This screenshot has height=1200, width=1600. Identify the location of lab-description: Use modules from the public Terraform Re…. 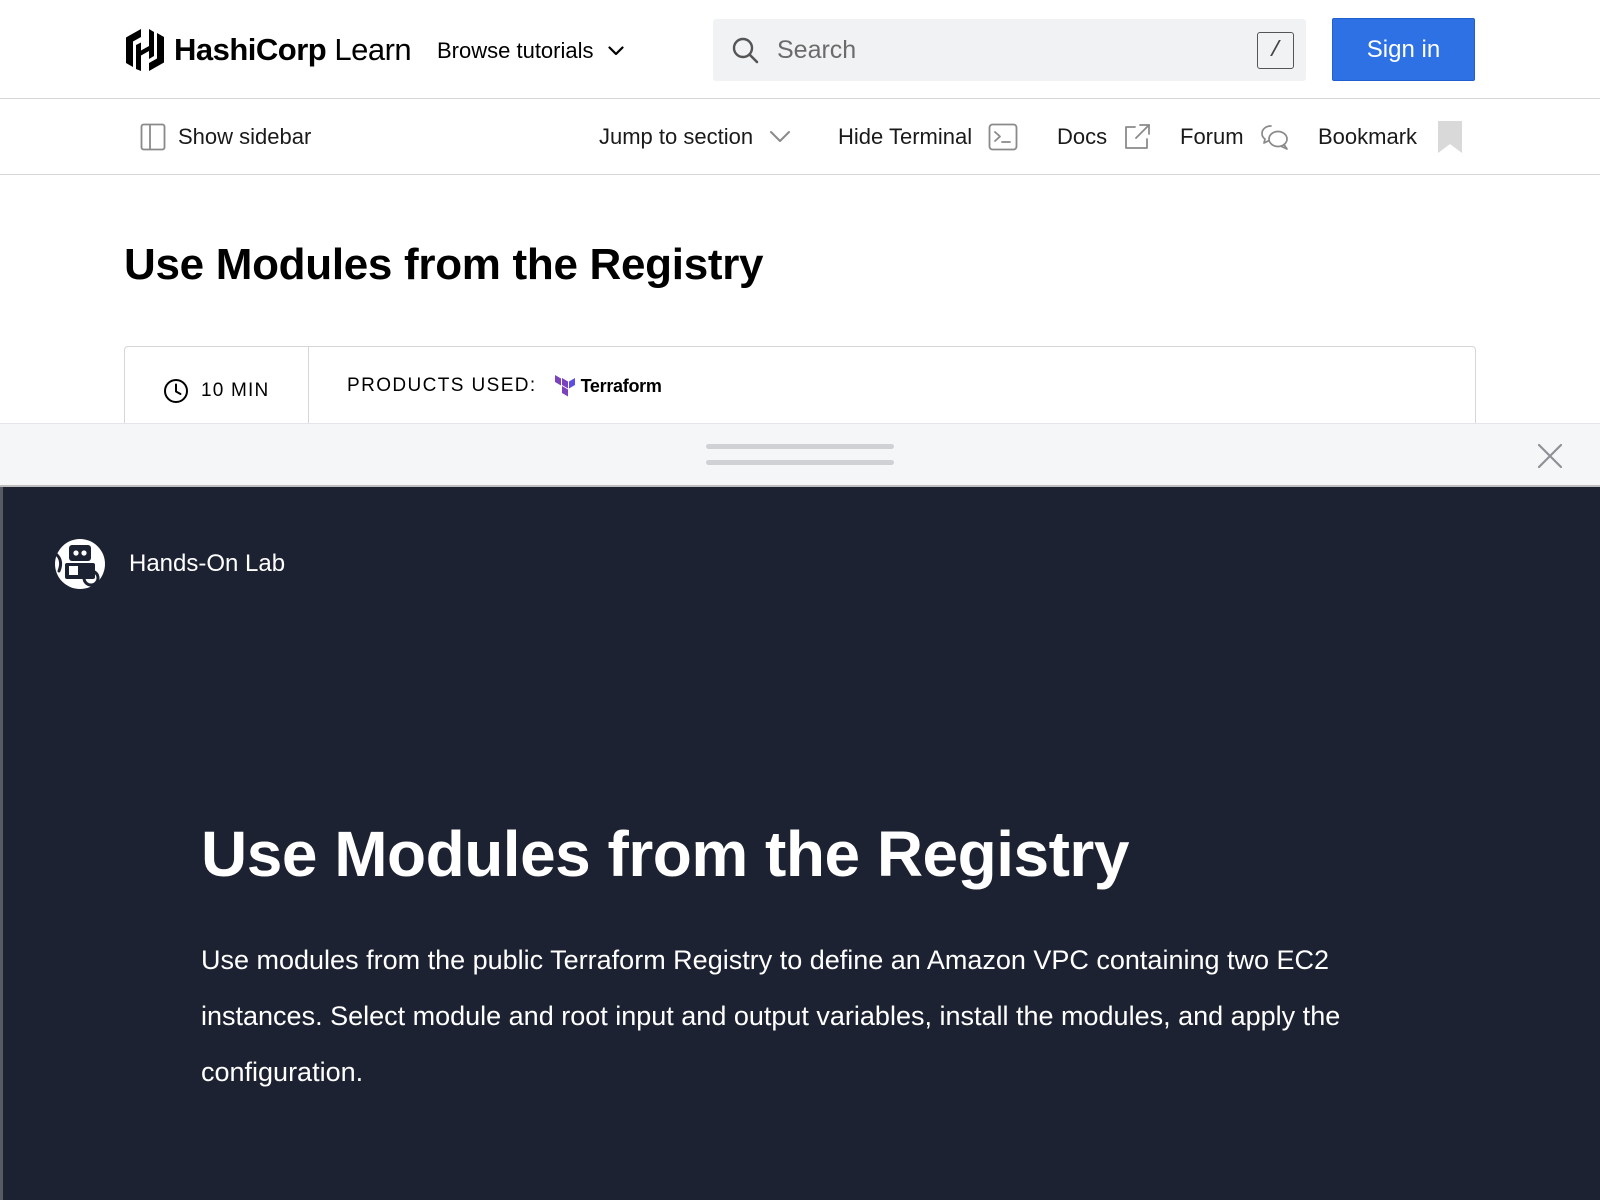
(771, 1016).